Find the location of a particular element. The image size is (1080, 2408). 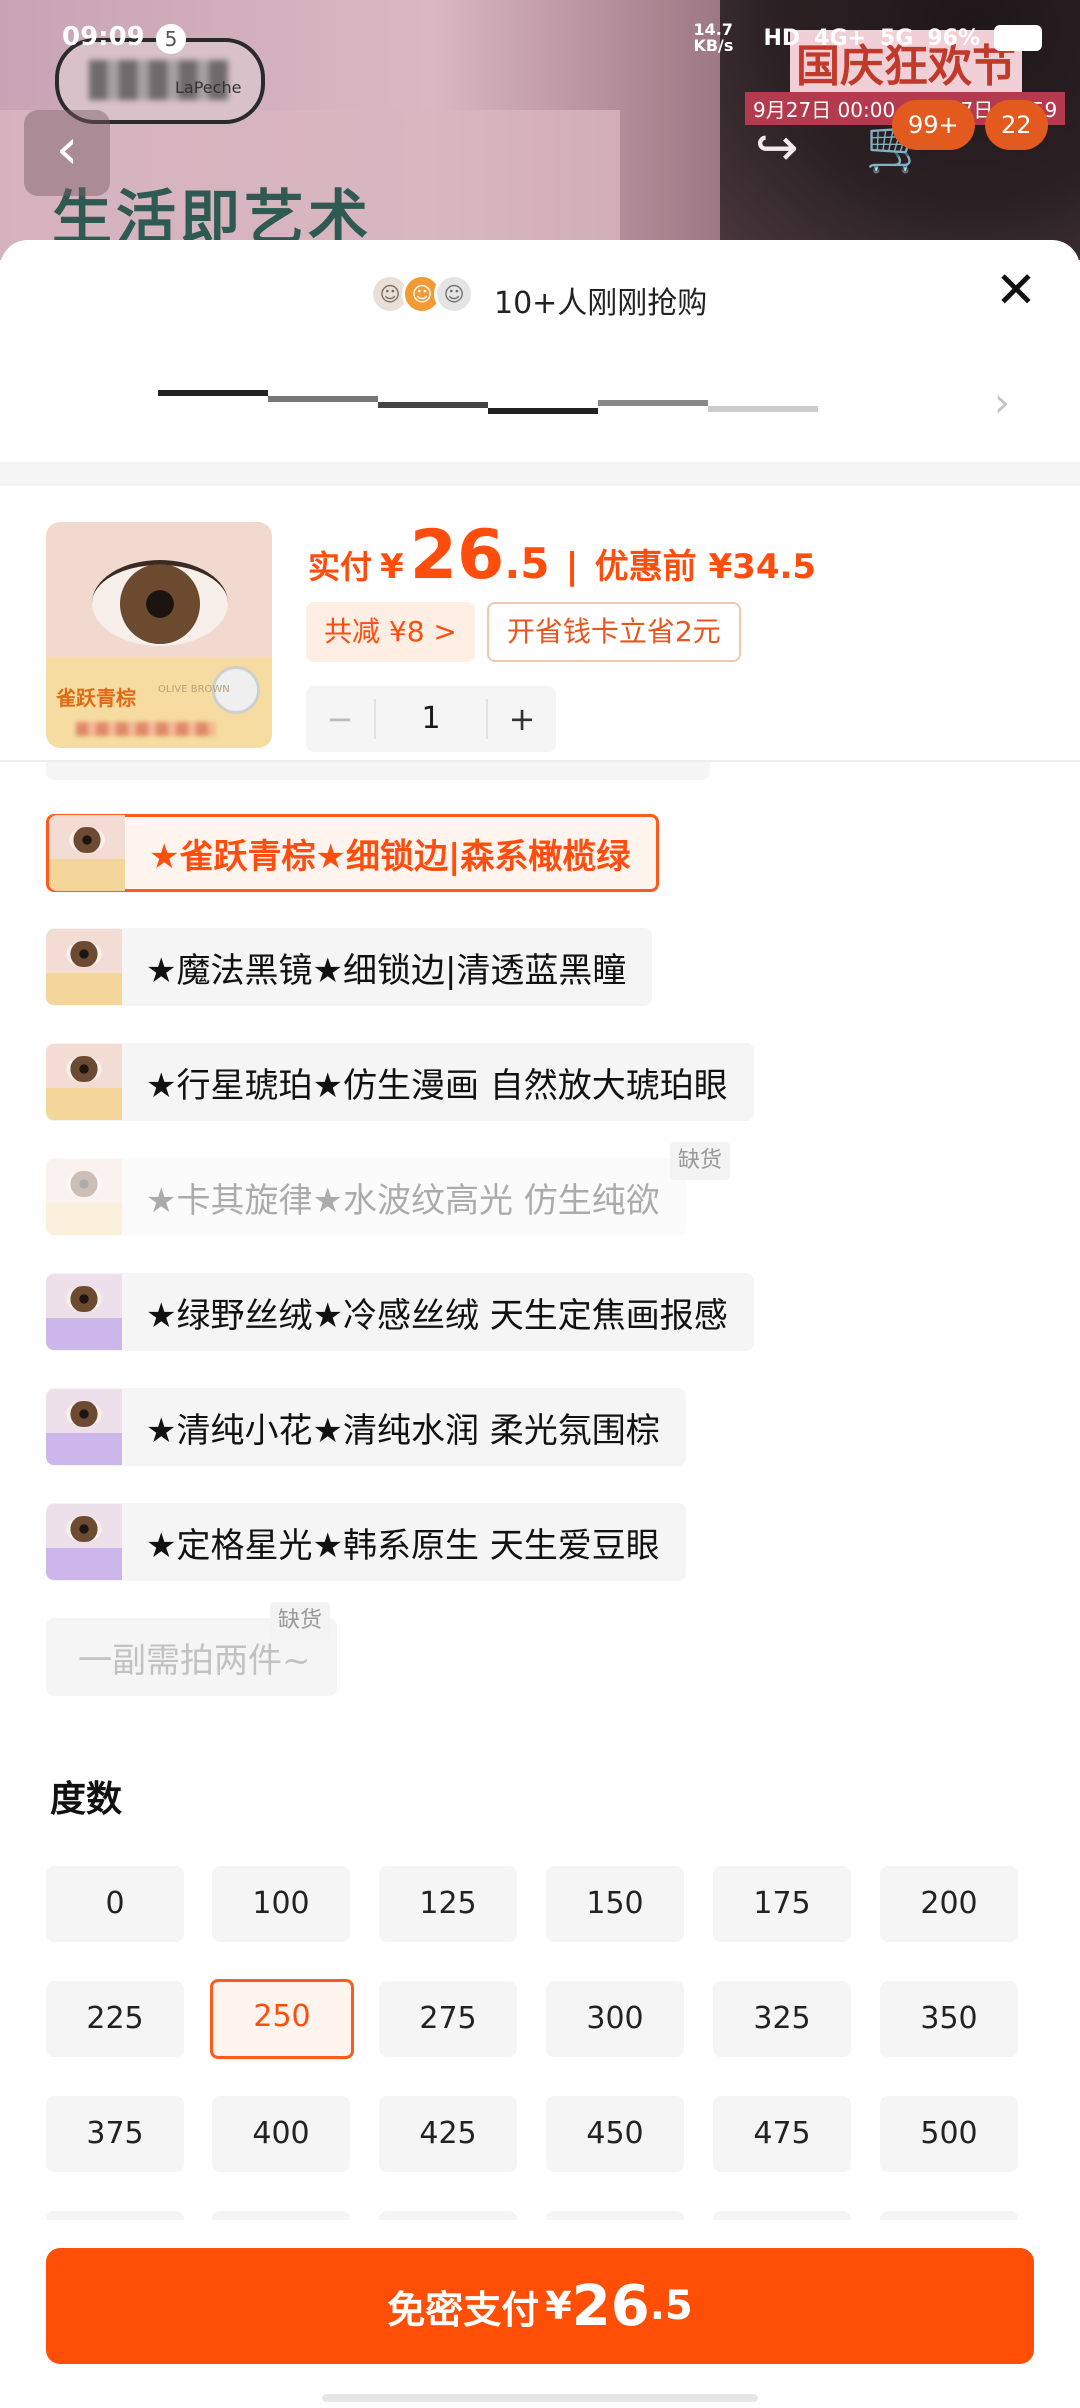

variant-cut-off is located at coordinates (378, 771).